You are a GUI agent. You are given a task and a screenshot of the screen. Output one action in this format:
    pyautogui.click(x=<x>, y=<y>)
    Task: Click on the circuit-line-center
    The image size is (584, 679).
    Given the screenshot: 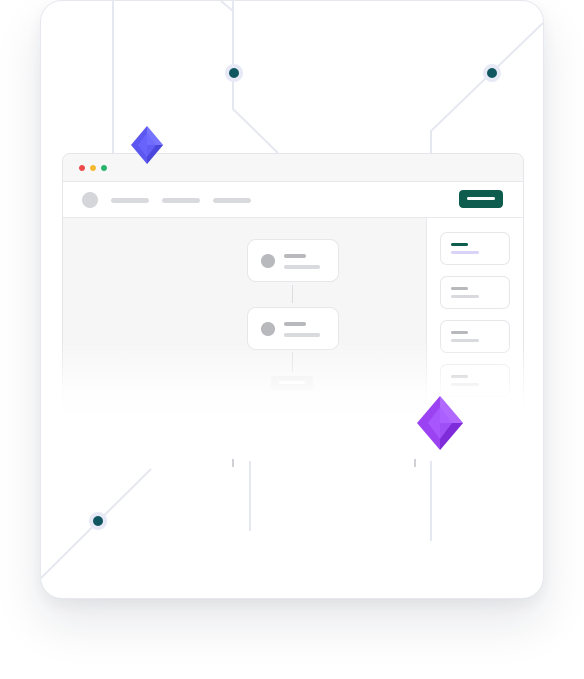 What is the action you would take?
    pyautogui.click(x=255, y=77)
    